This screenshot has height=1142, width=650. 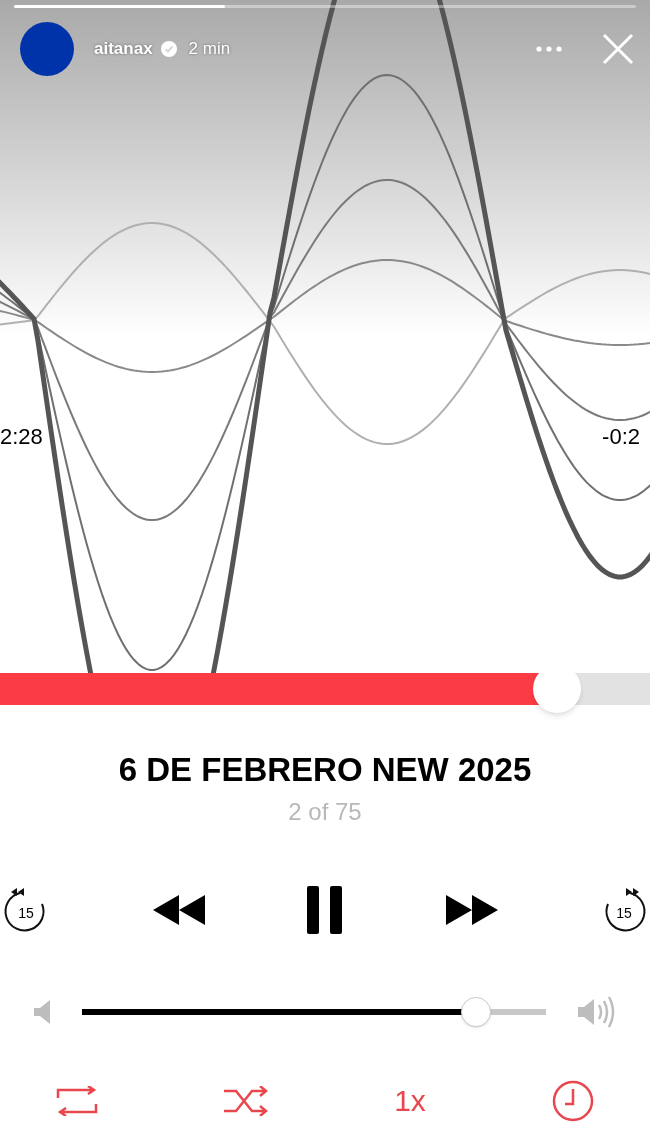 I want to click on volume-thumb, so click(x=476, y=1012).